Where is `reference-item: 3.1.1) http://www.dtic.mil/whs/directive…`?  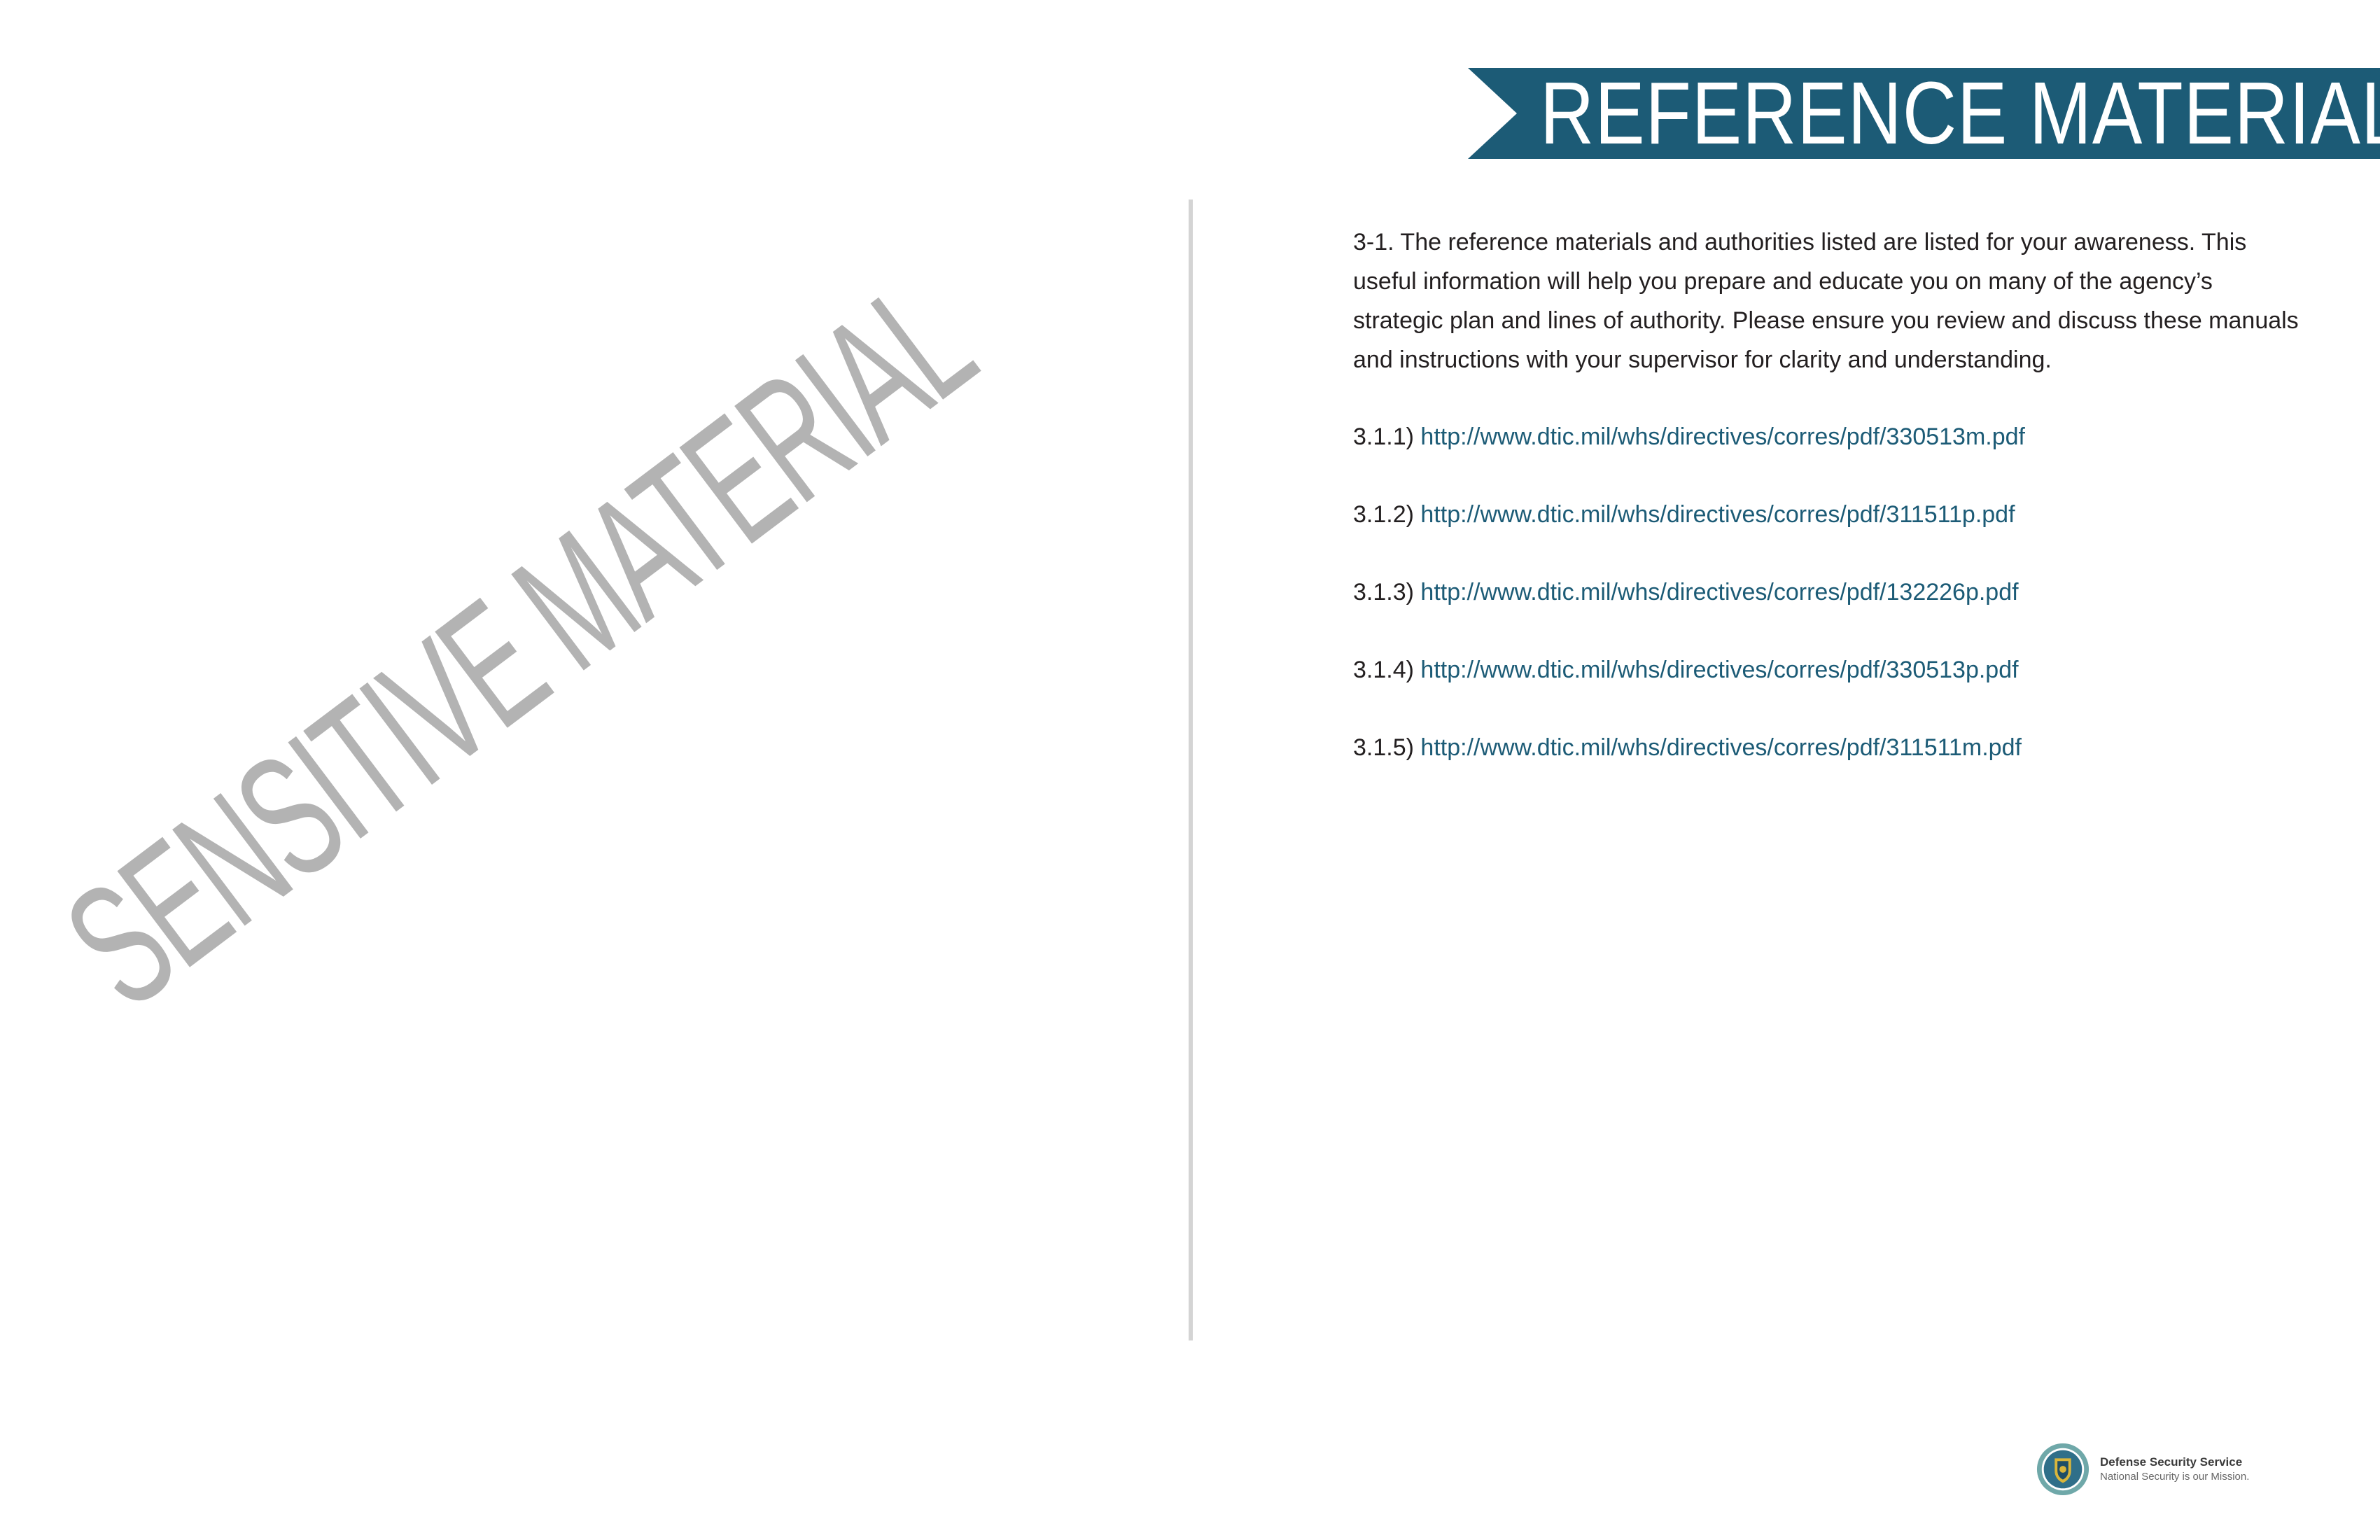 reference-item: 3.1.1) http://www.dtic.mil/whs/directive… is located at coordinates (1829, 436).